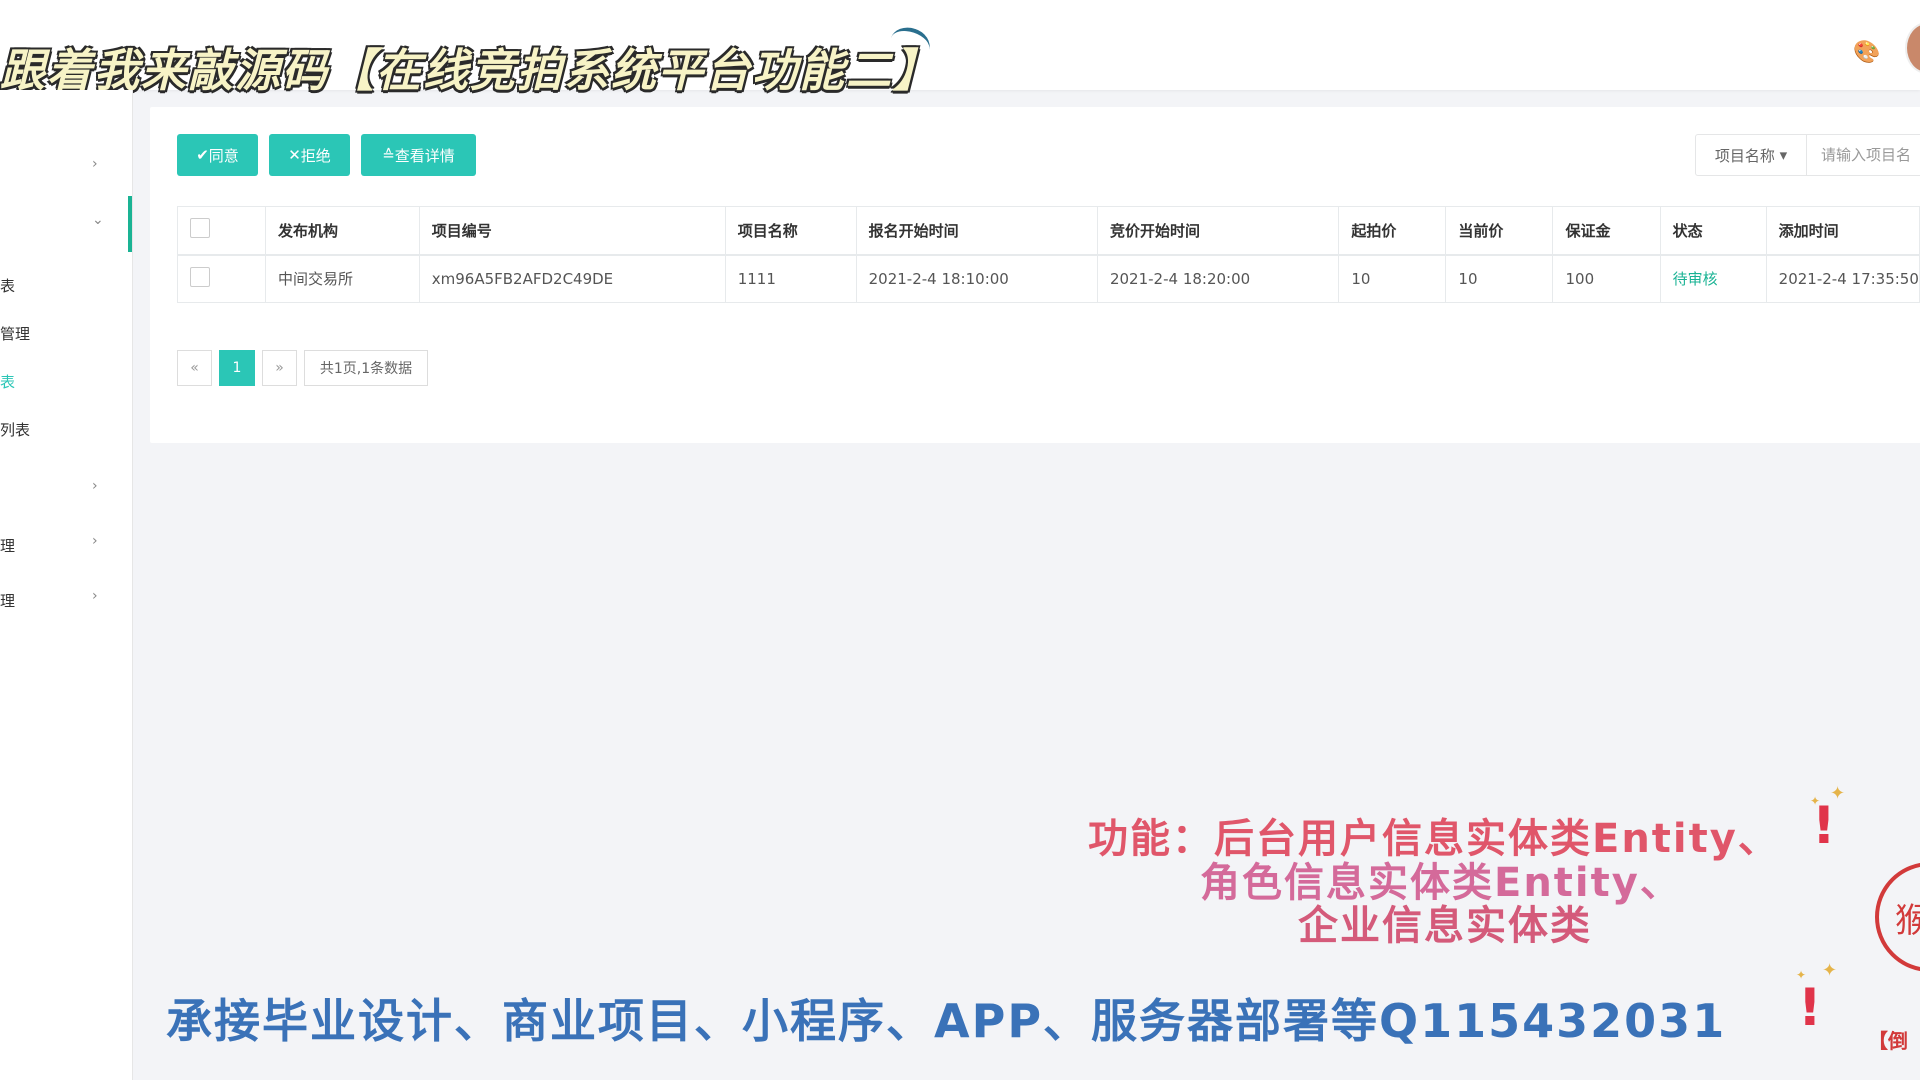 This screenshot has width=1920, height=1080. Describe the element at coordinates (237, 368) in the screenshot. I see `pagination-page-1: 1` at that location.